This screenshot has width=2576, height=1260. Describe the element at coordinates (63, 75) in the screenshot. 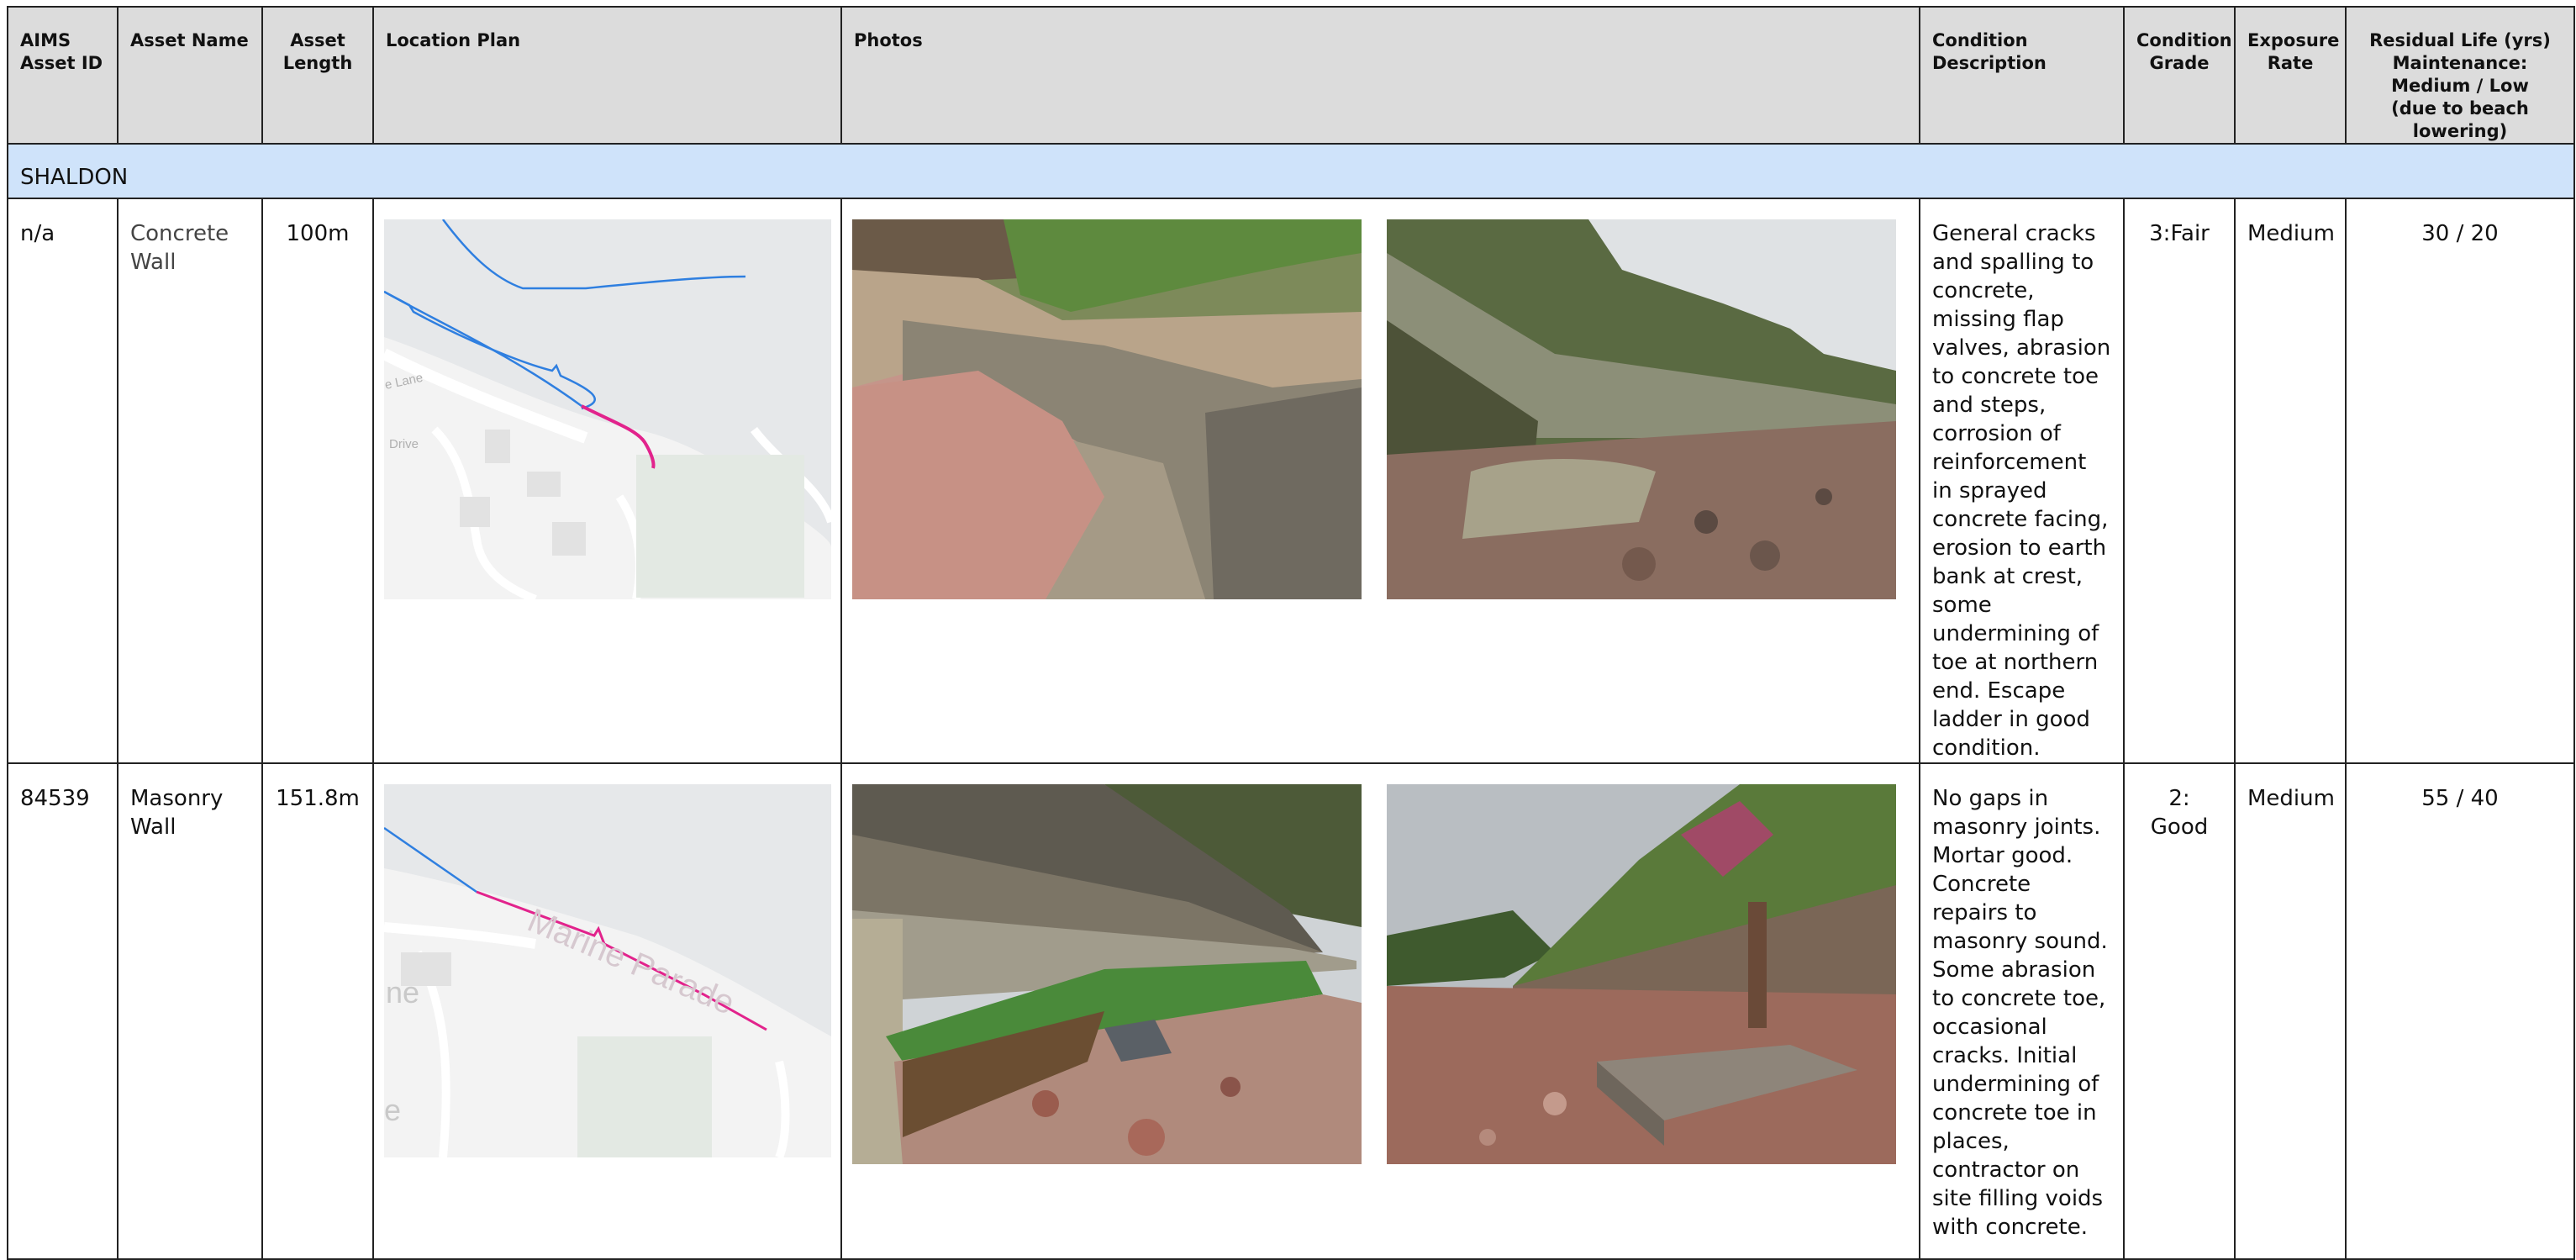

I see `header-asset-id: AIMS Asset ID` at that location.